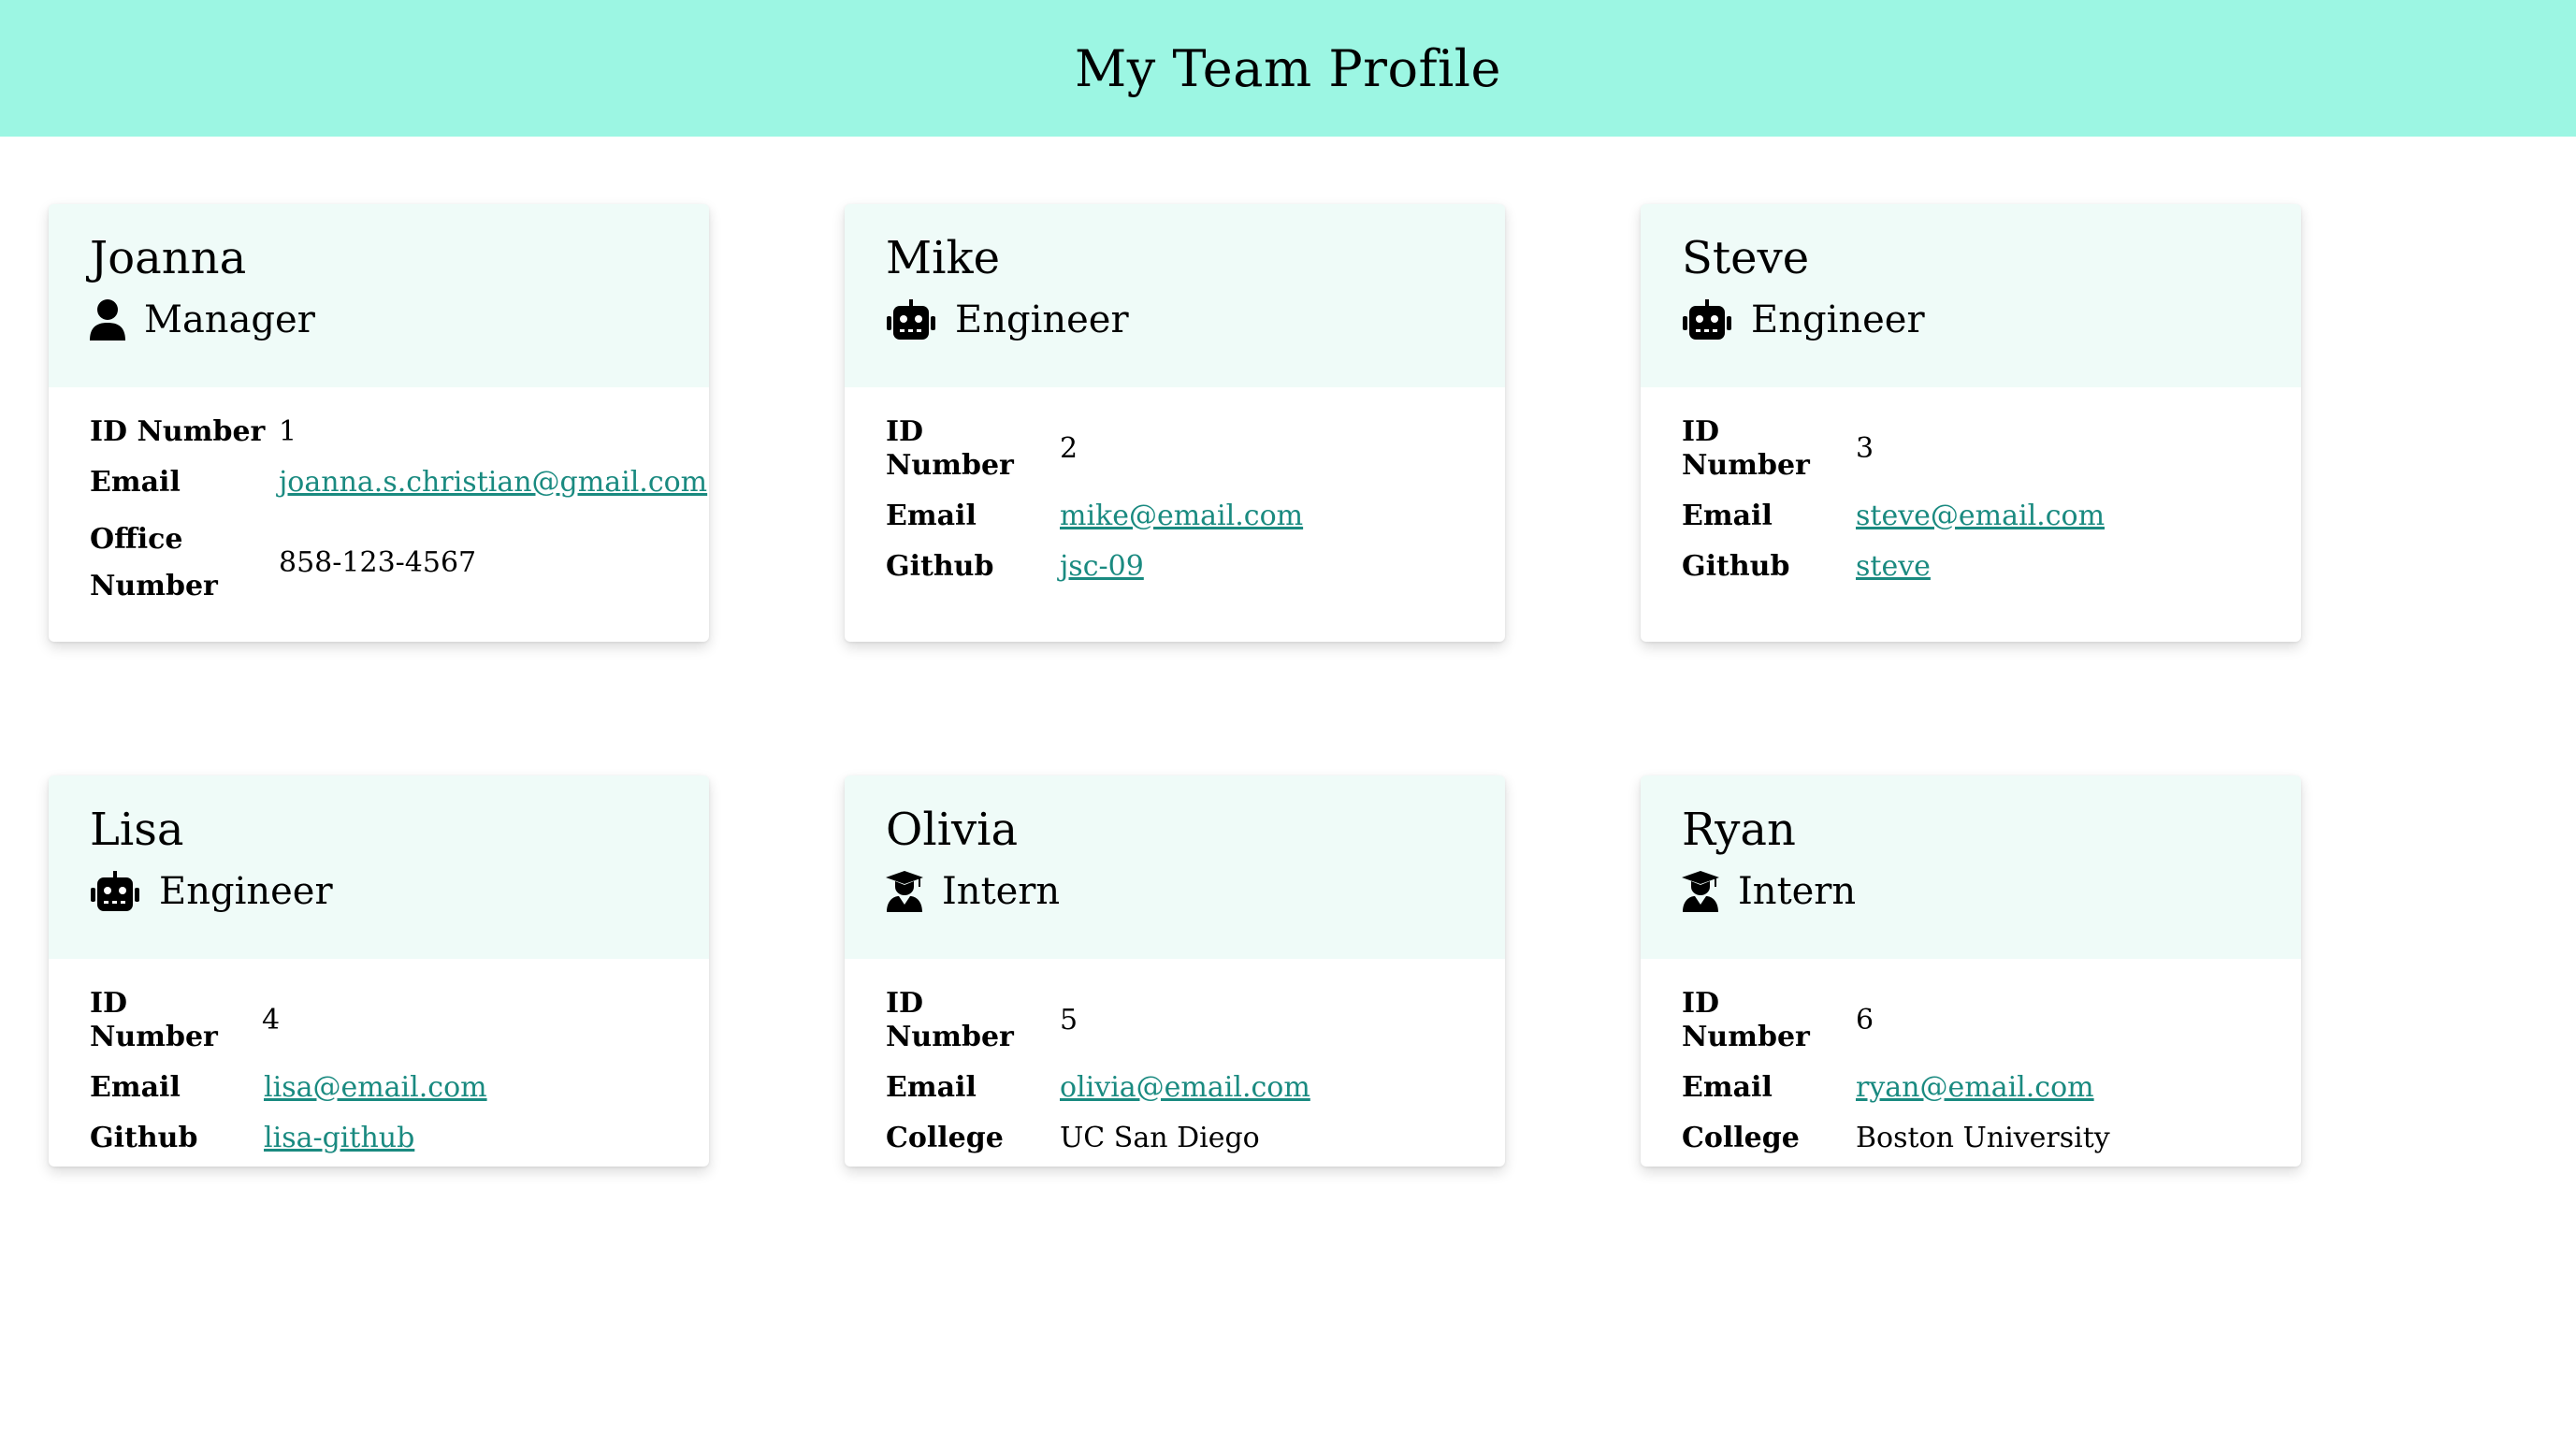  What do you see at coordinates (1175, 567) in the screenshot?
I see `github-row: Github jsc-09` at bounding box center [1175, 567].